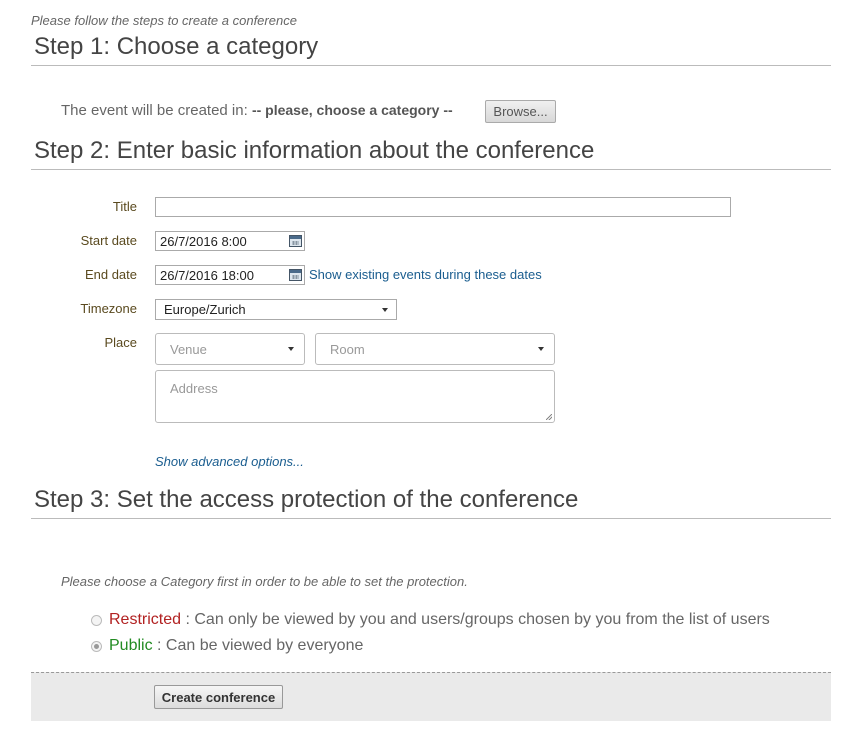 The image size is (862, 740). What do you see at coordinates (96, 620) in the screenshot?
I see `restricted-radio` at bounding box center [96, 620].